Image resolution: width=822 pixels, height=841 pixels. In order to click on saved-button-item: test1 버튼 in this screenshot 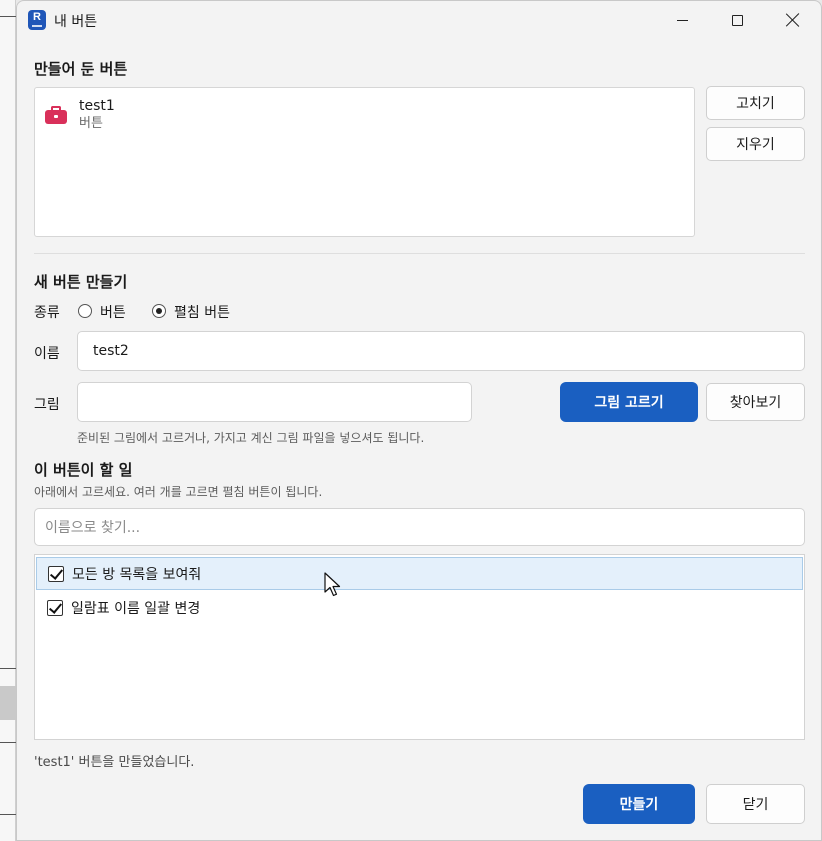, I will do `click(80, 115)`.